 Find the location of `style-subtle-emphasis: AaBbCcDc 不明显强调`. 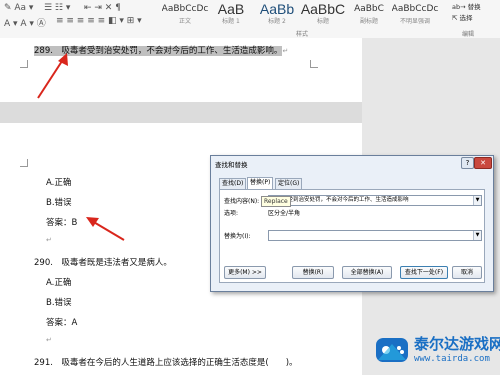

style-subtle-emphasis: AaBbCcDc 不明显强调 is located at coordinates (415, 15).